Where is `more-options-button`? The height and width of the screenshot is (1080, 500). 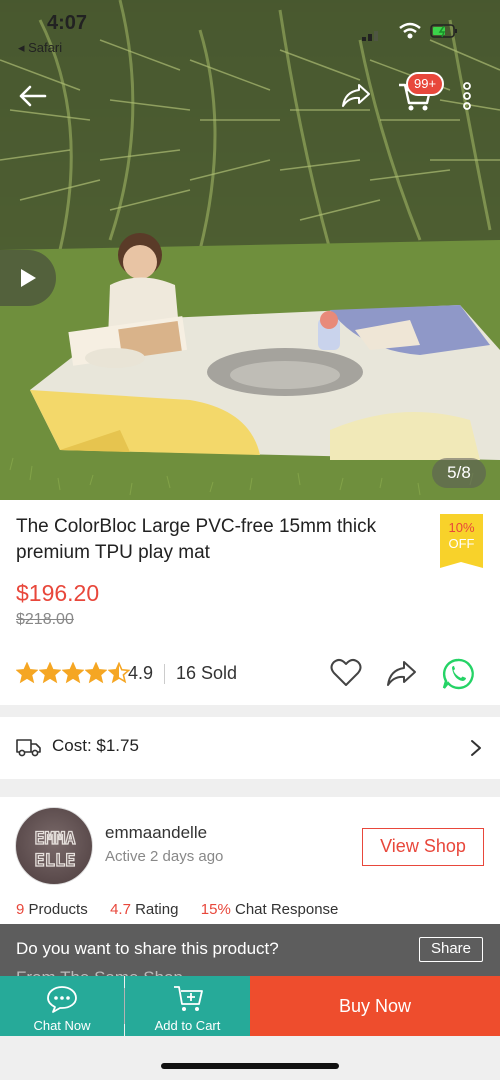 more-options-button is located at coordinates (467, 96).